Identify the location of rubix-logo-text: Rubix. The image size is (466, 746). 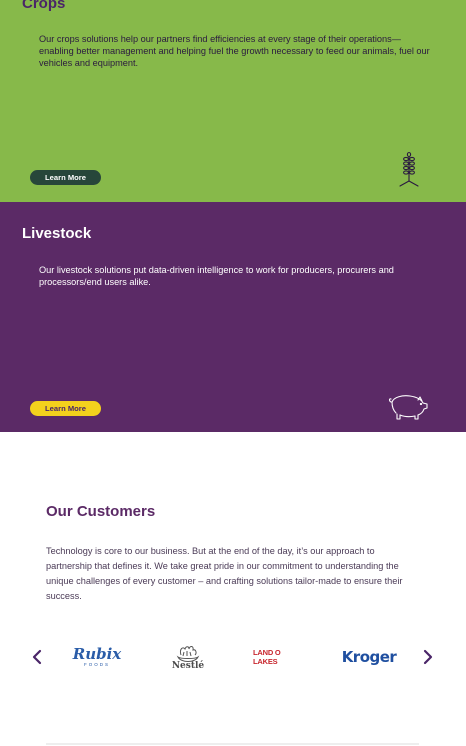
(97, 653).